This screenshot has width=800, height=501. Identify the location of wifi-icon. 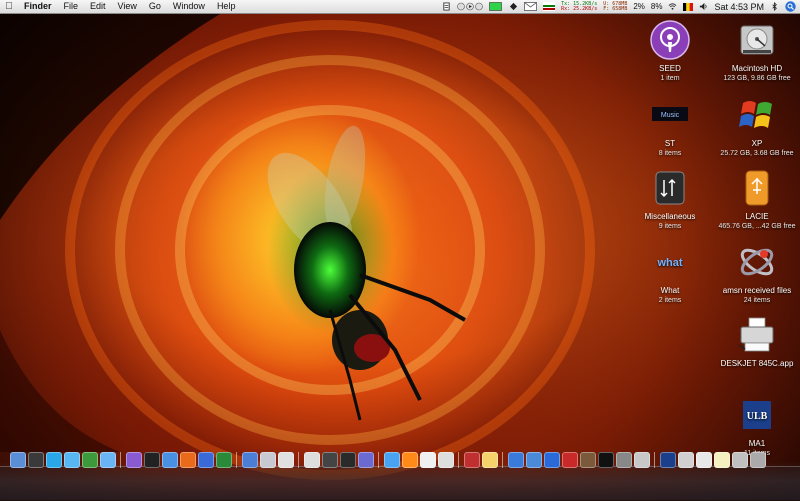
(672, 6).